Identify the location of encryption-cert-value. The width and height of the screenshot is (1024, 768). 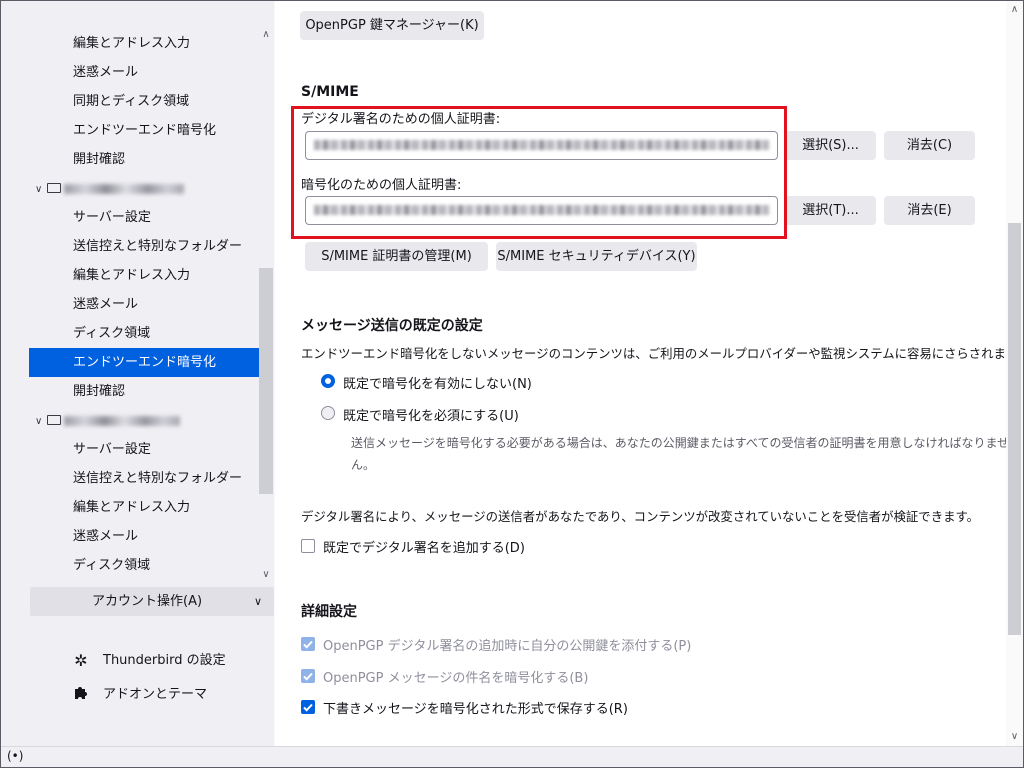
(541, 210).